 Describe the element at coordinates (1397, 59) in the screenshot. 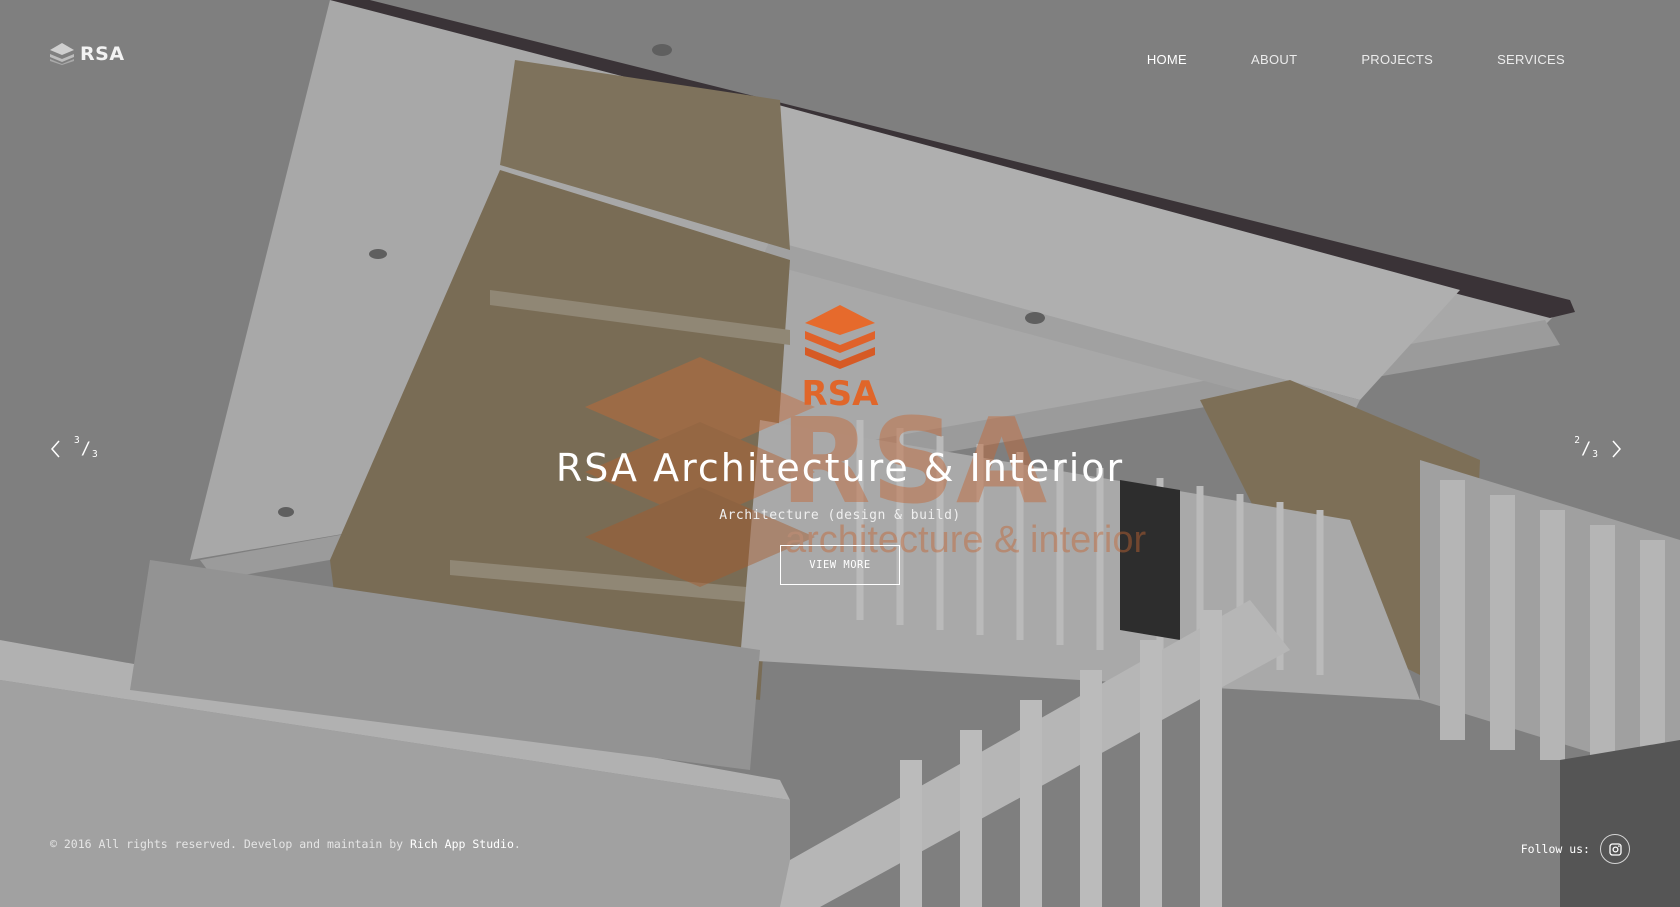

I see `nav-item-projects: PROJECTS` at that location.